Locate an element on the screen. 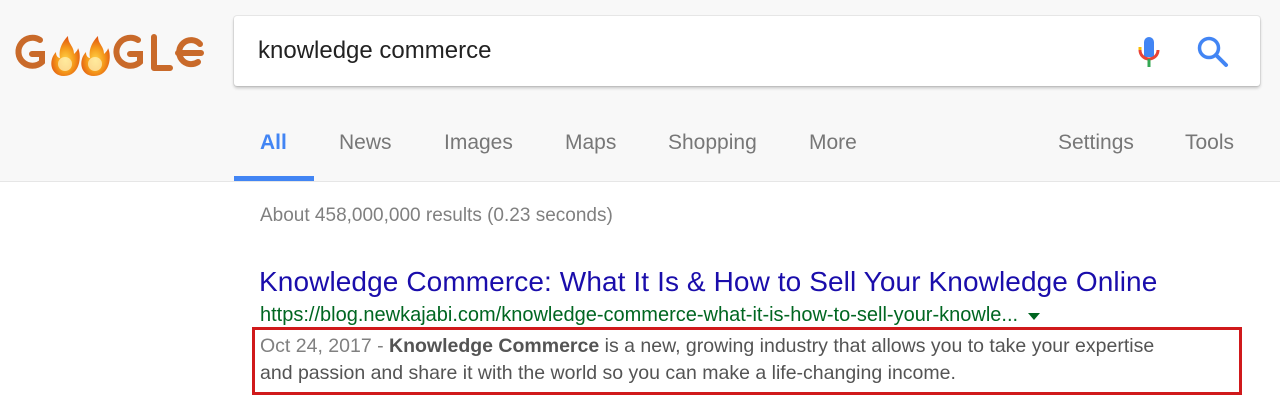  result-stats: About 458,000,000 results (0.23 seconds) is located at coordinates (436, 215).